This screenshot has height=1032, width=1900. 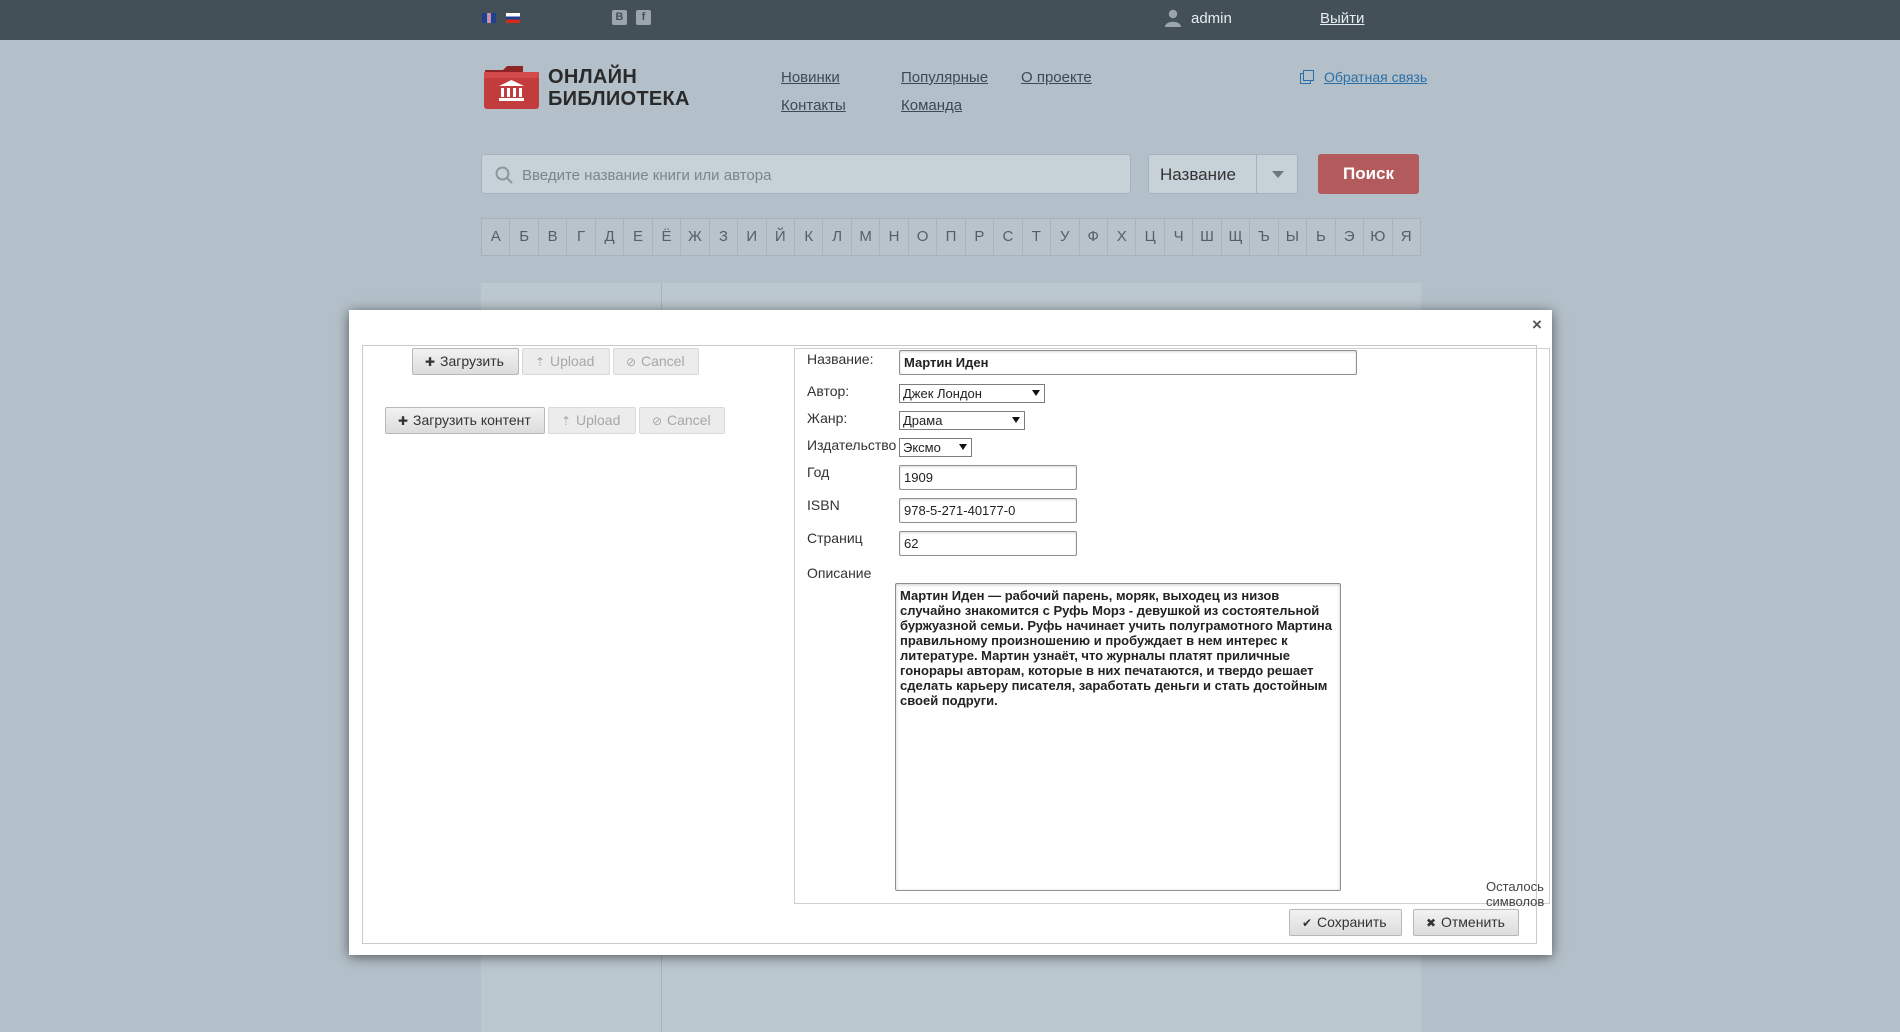 What do you see at coordinates (1065, 237) in the screenshot?
I see `alphabet-letter: У` at bounding box center [1065, 237].